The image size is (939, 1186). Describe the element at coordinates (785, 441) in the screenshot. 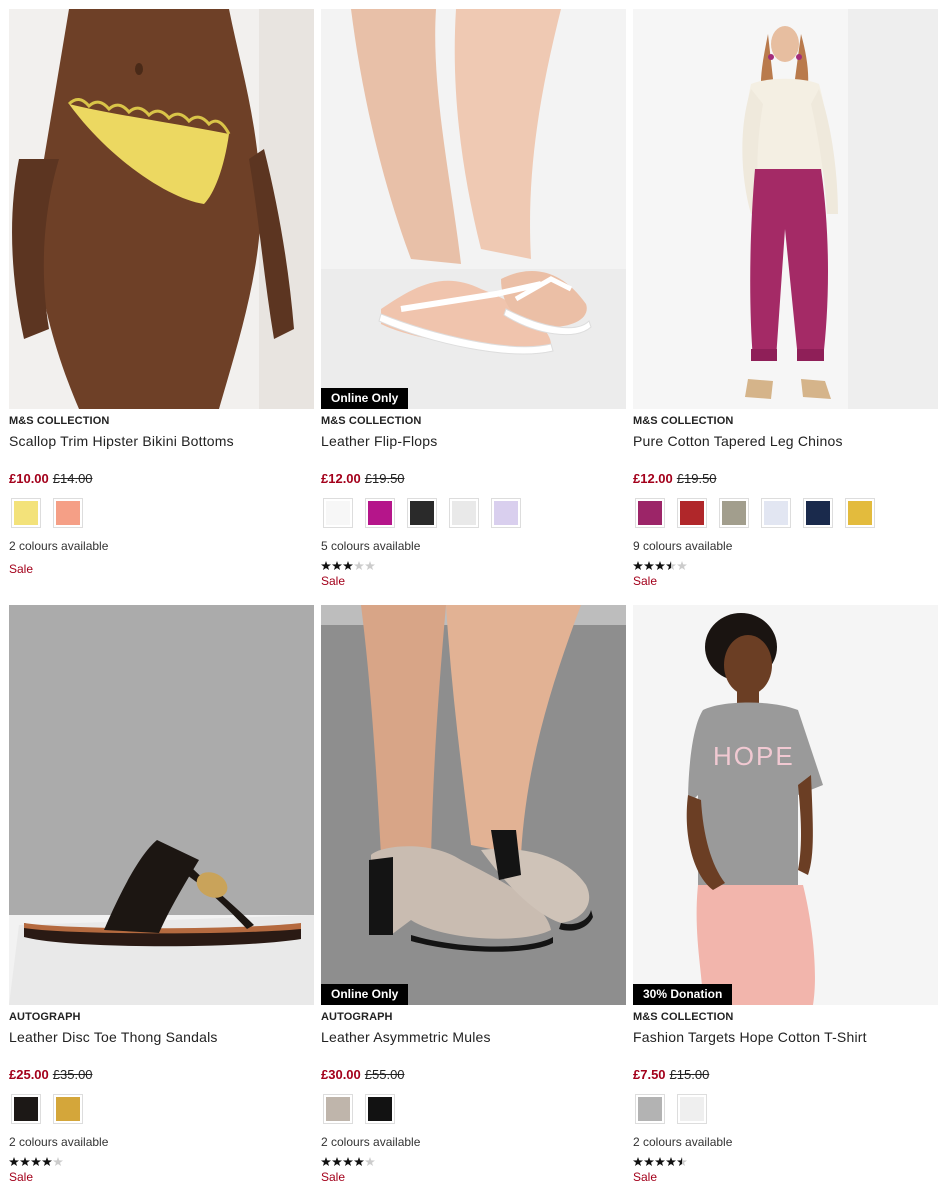

I see `product-name: Pure Cotton Tapered Leg Chinos` at that location.